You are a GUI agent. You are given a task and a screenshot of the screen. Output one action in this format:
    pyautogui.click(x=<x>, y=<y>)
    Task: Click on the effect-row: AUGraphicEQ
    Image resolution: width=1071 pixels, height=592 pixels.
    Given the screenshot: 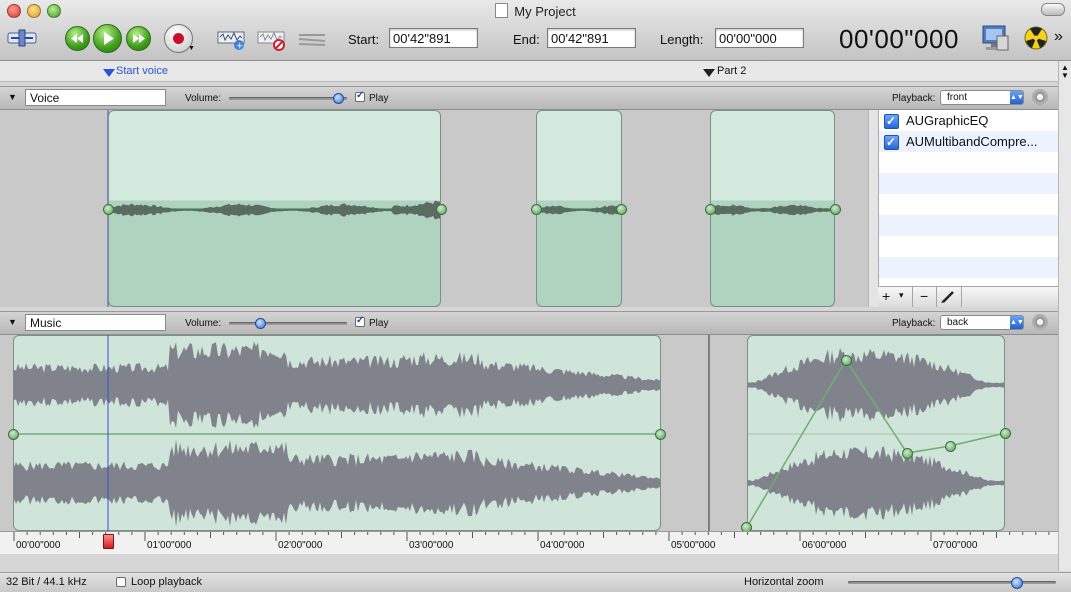 What is the action you would take?
    pyautogui.click(x=969, y=121)
    